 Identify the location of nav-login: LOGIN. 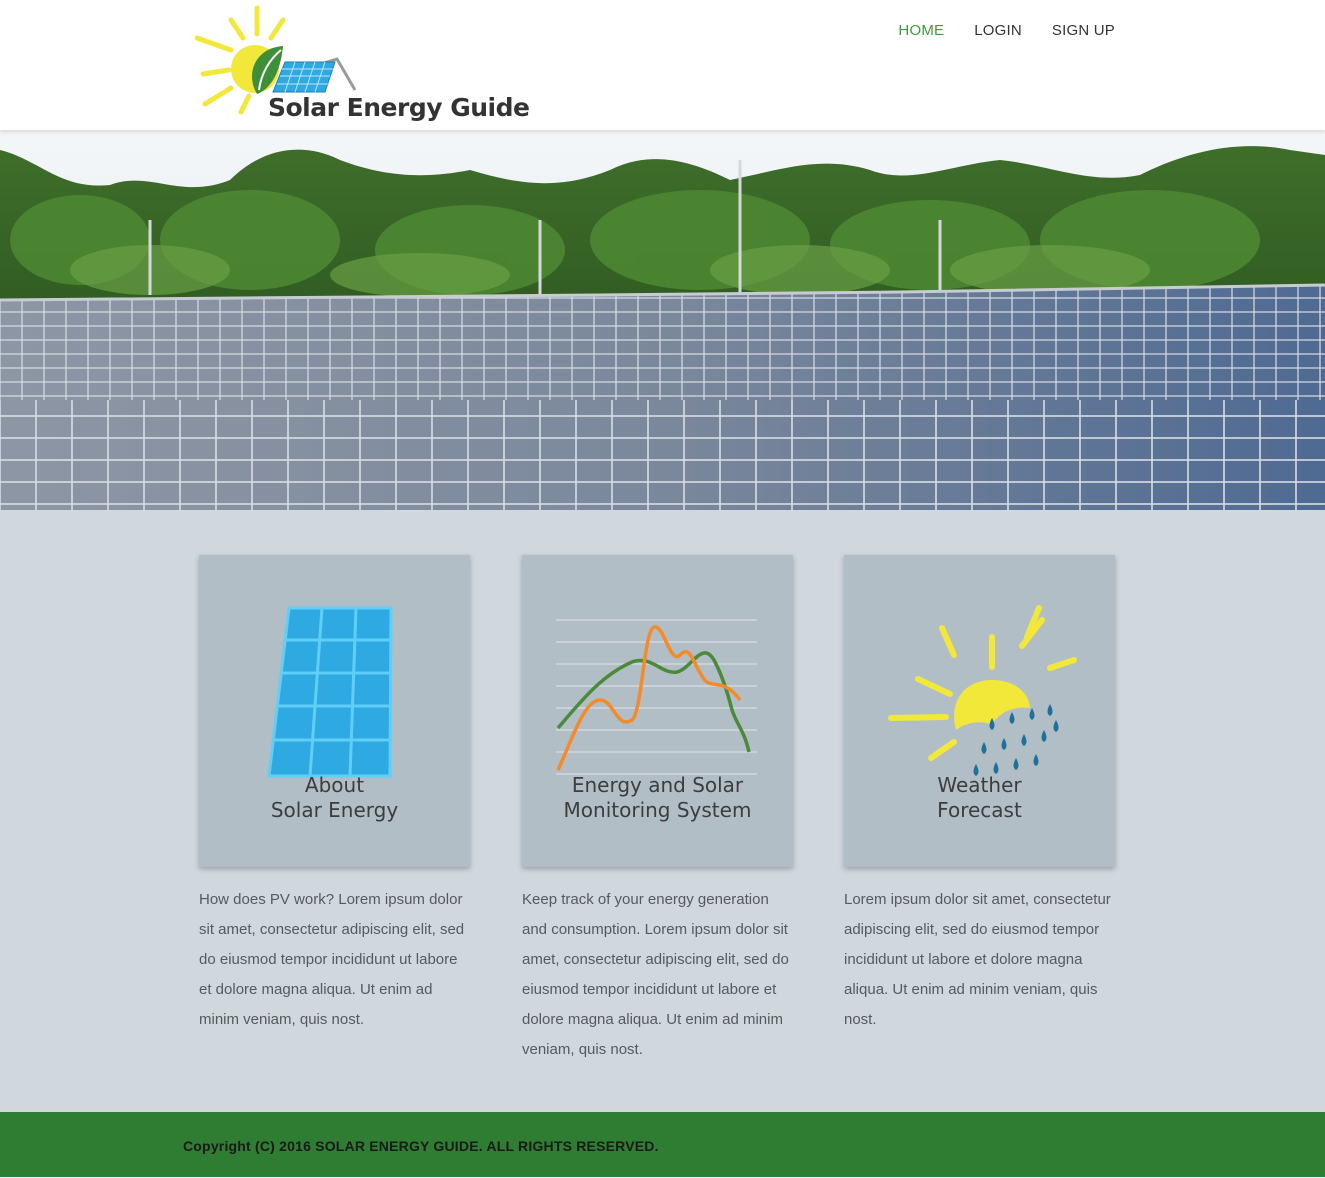
(998, 30).